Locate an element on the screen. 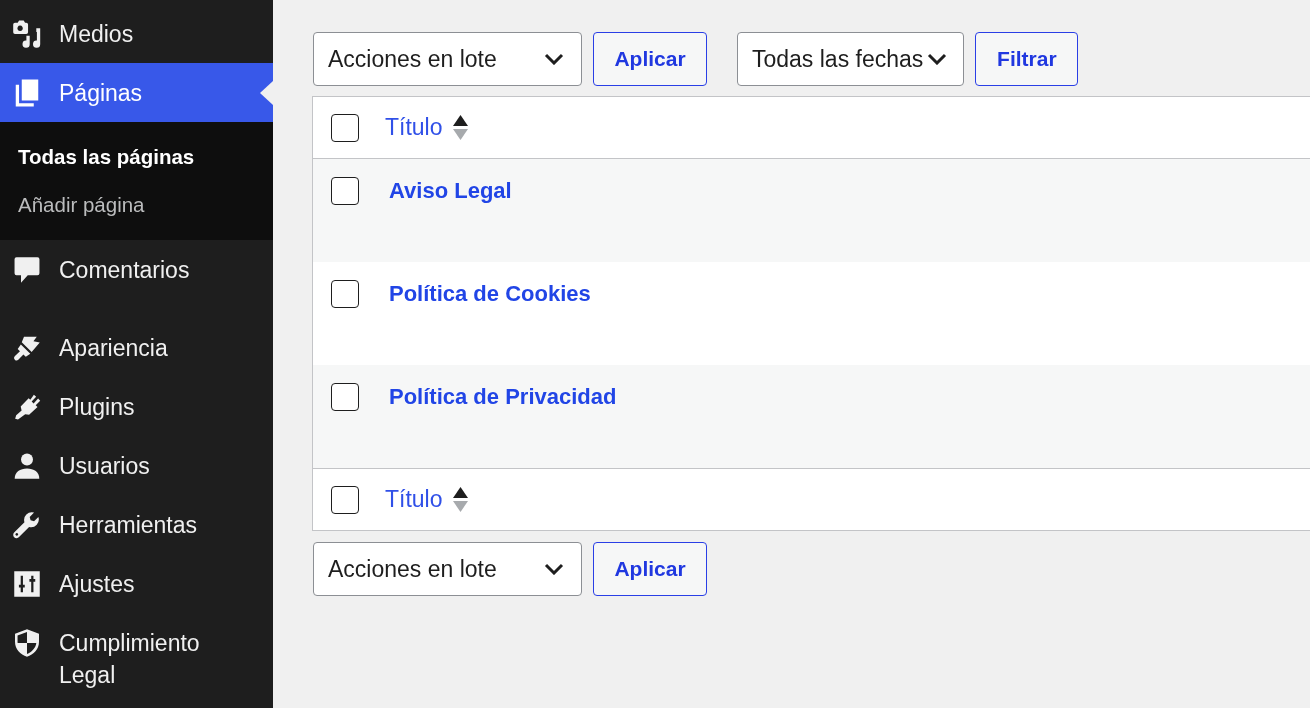 This screenshot has width=1310, height=708. speech-bubble-icon is located at coordinates (27, 269).